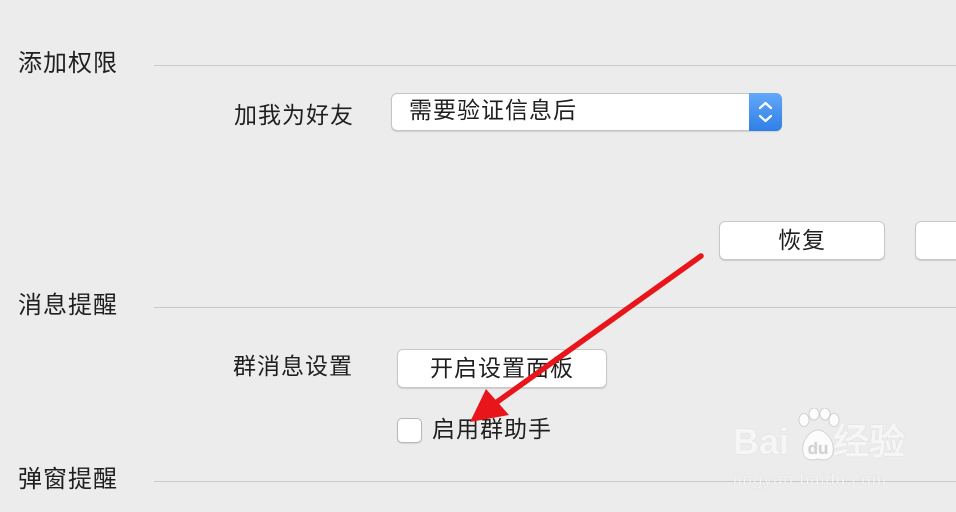  I want to click on section-title-add-permission: 添加权限, so click(68, 63).